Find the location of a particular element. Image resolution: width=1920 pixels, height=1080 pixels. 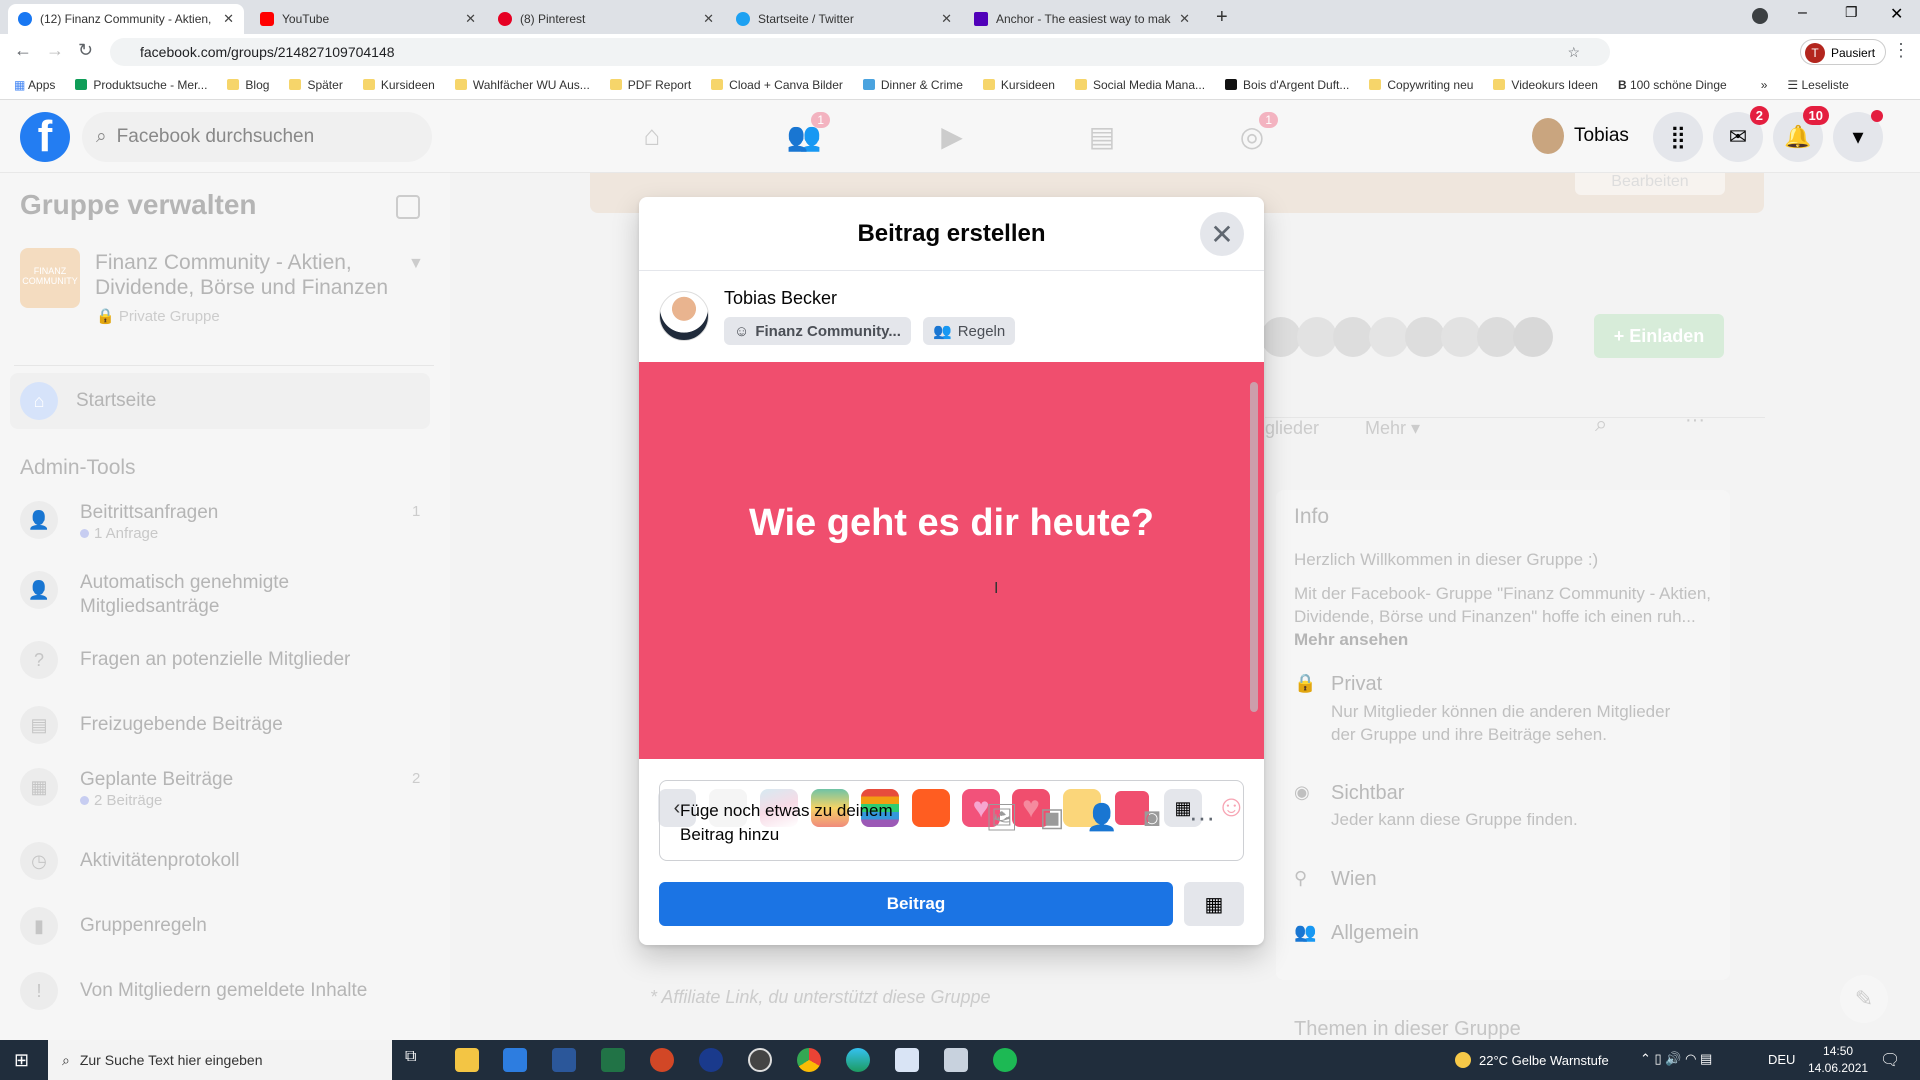

invite-button: + Einladen is located at coordinates (1659, 336).